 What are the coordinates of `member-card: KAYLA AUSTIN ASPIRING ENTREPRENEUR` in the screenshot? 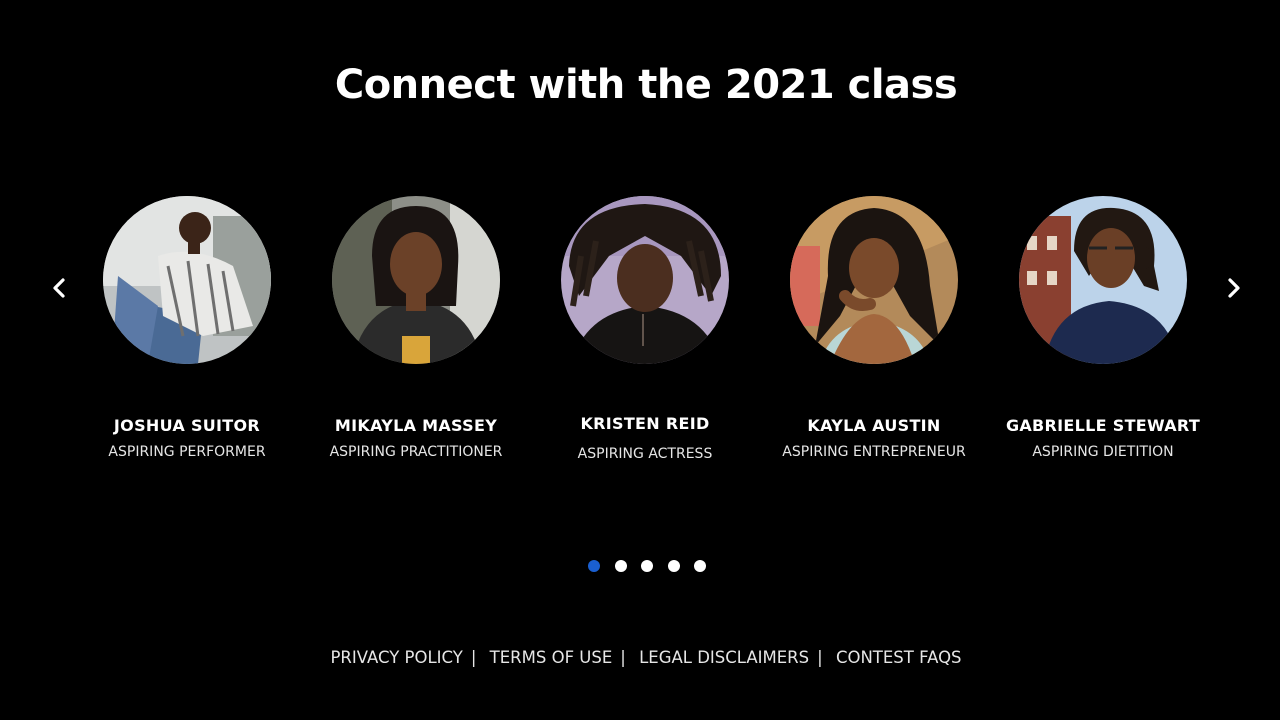 It's located at (874, 328).